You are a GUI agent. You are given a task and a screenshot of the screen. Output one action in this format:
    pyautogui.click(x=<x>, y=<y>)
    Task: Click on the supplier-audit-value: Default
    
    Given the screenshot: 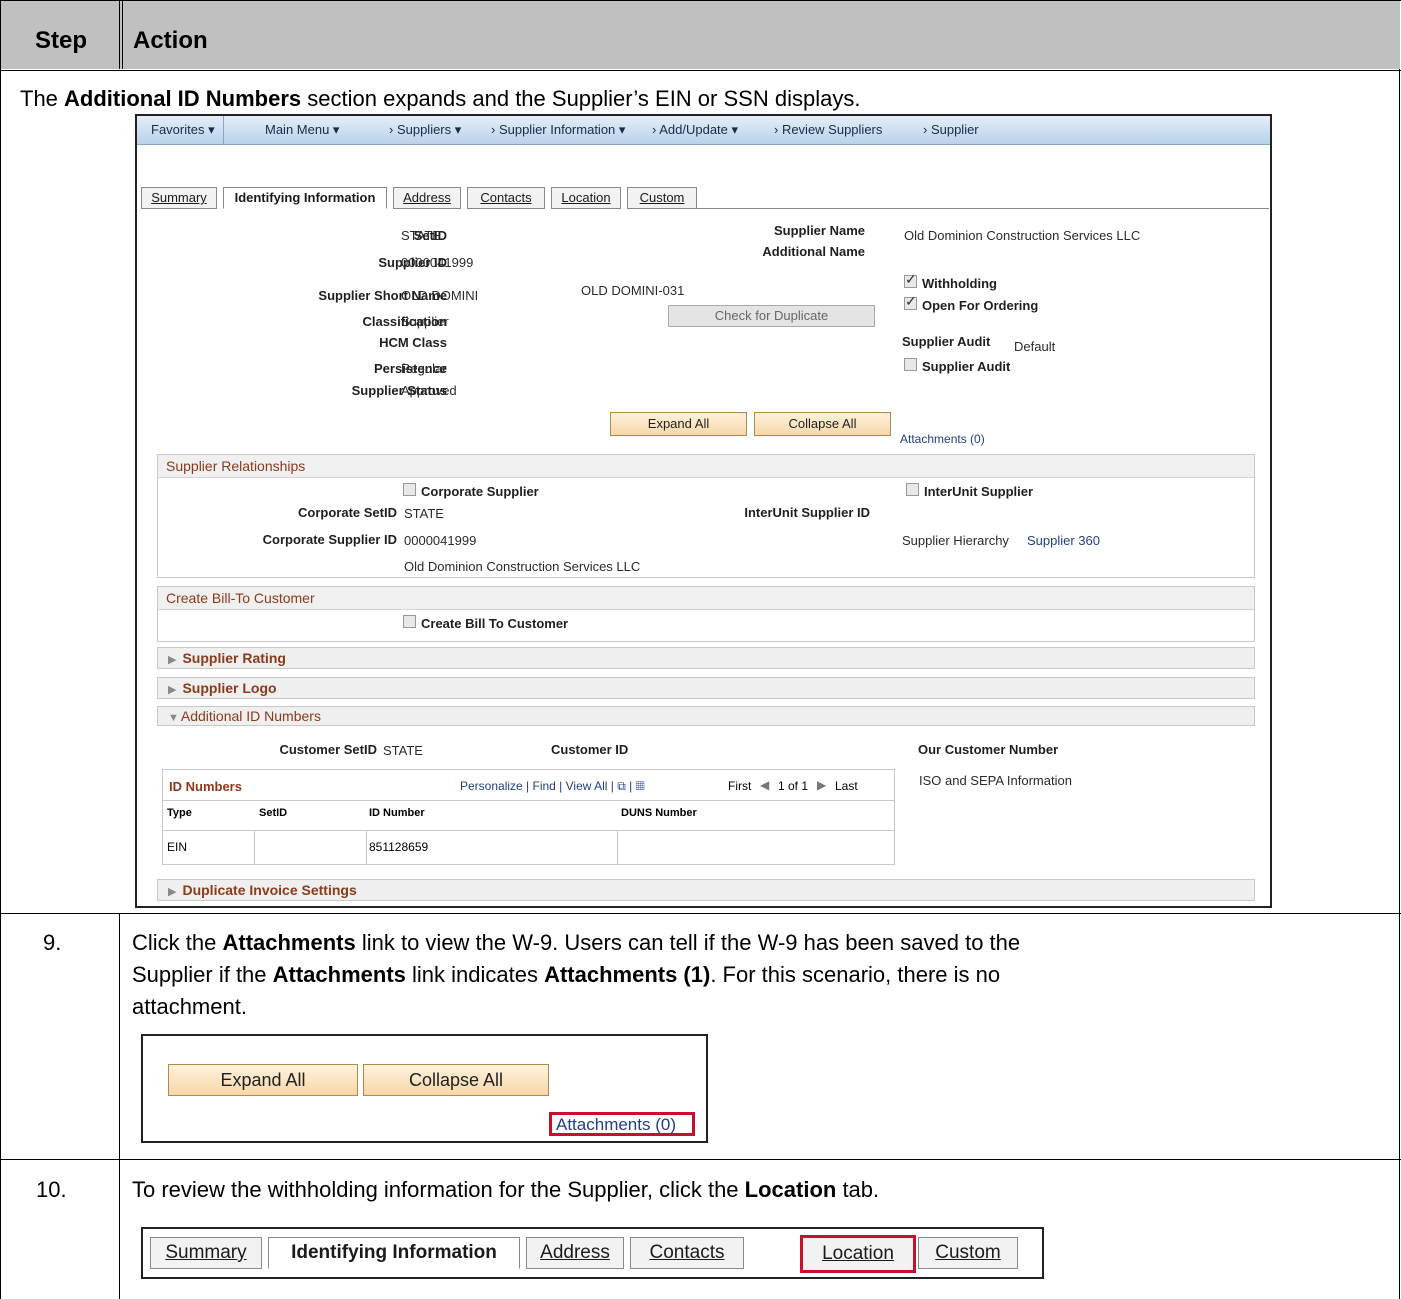 What is the action you would take?
    pyautogui.click(x=1035, y=346)
    